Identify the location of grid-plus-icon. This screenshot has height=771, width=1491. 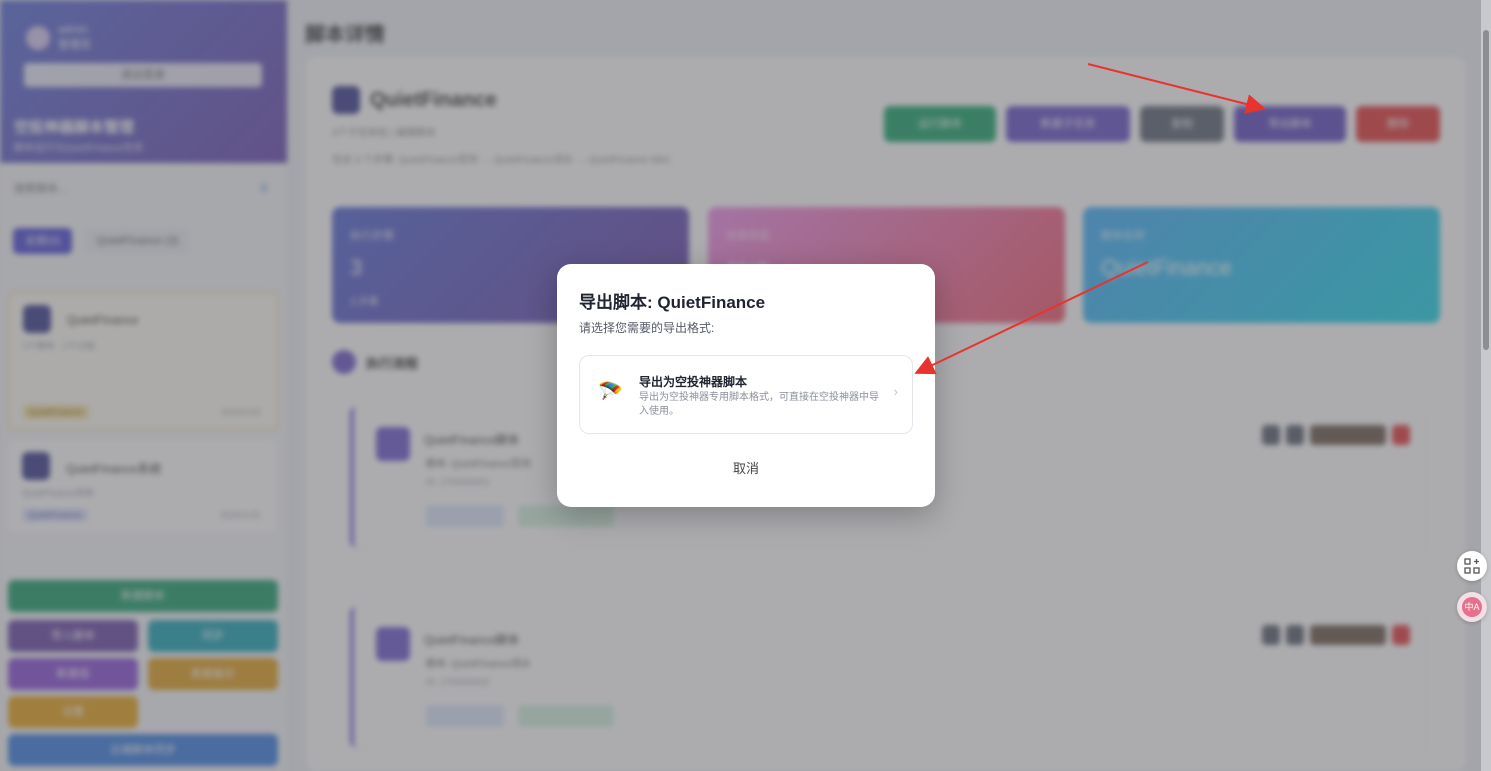
(1472, 566).